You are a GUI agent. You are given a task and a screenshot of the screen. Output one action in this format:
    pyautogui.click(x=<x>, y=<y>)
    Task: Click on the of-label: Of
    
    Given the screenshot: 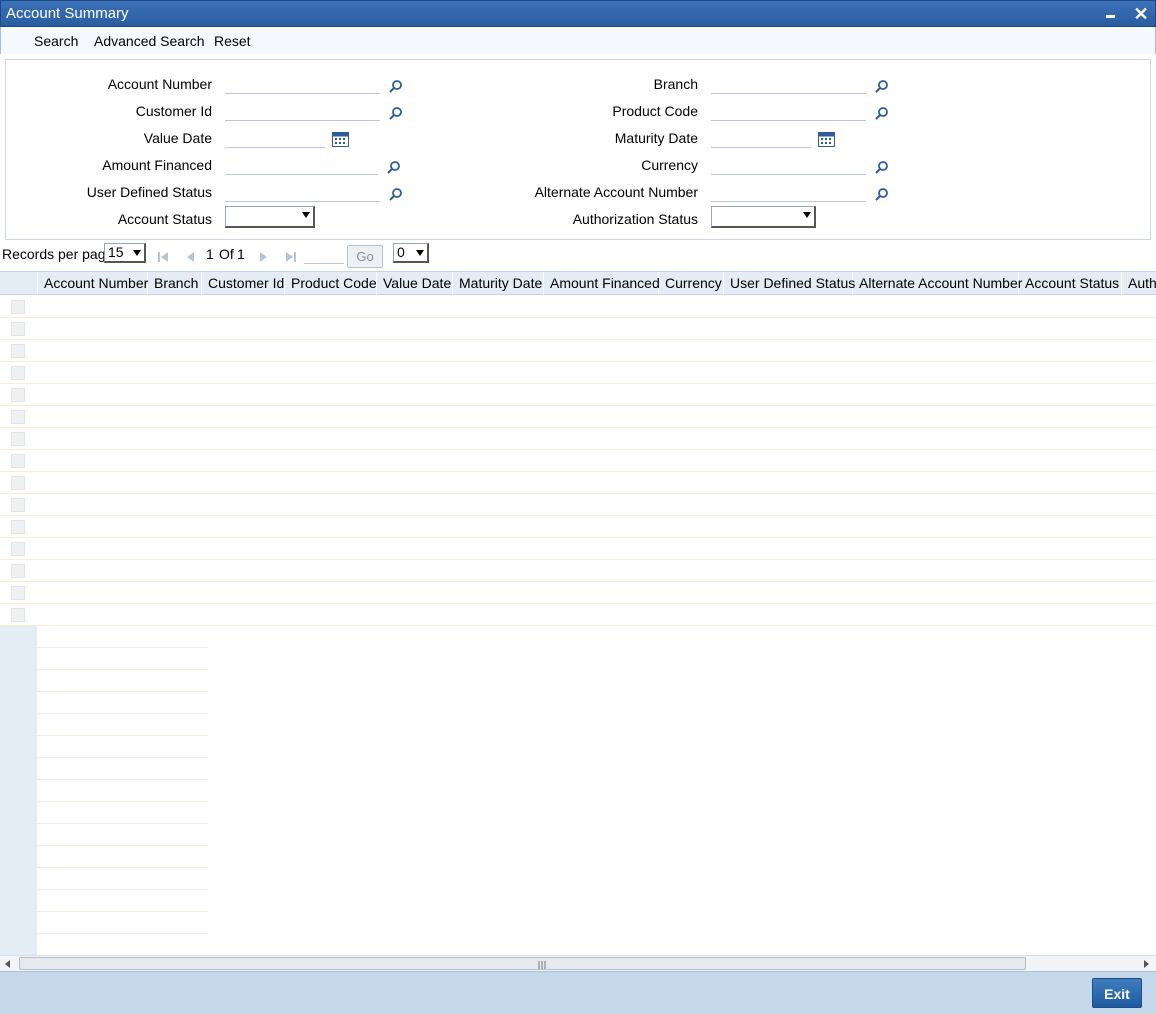 What is the action you would take?
    pyautogui.click(x=226, y=254)
    